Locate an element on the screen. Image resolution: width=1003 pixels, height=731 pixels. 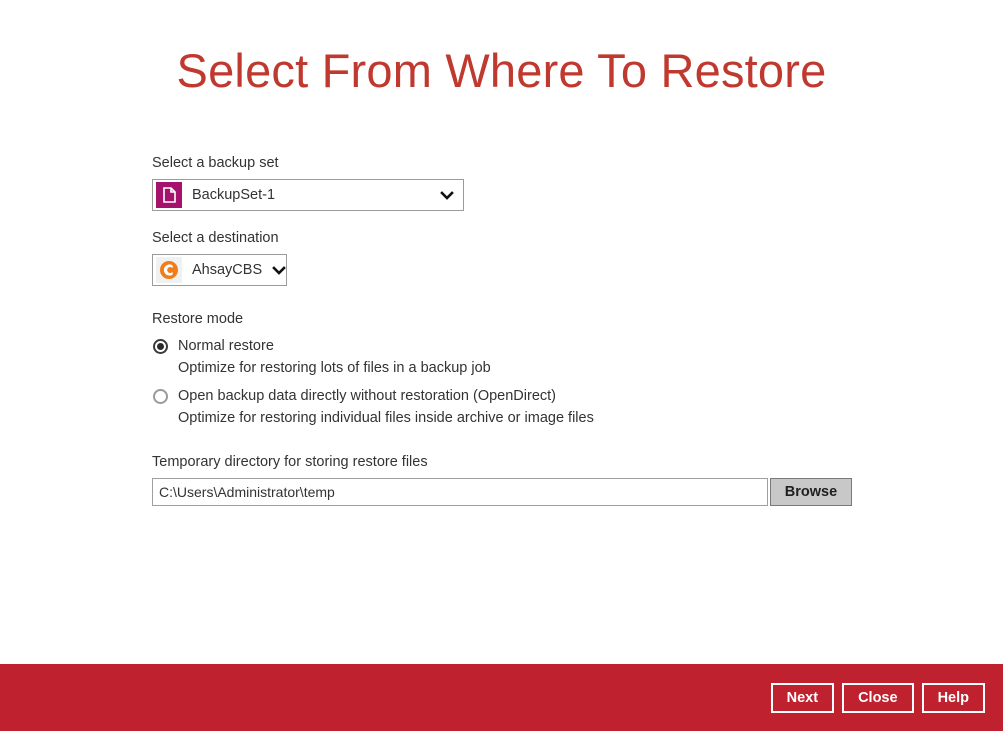
help-button: Help is located at coordinates (953, 697).